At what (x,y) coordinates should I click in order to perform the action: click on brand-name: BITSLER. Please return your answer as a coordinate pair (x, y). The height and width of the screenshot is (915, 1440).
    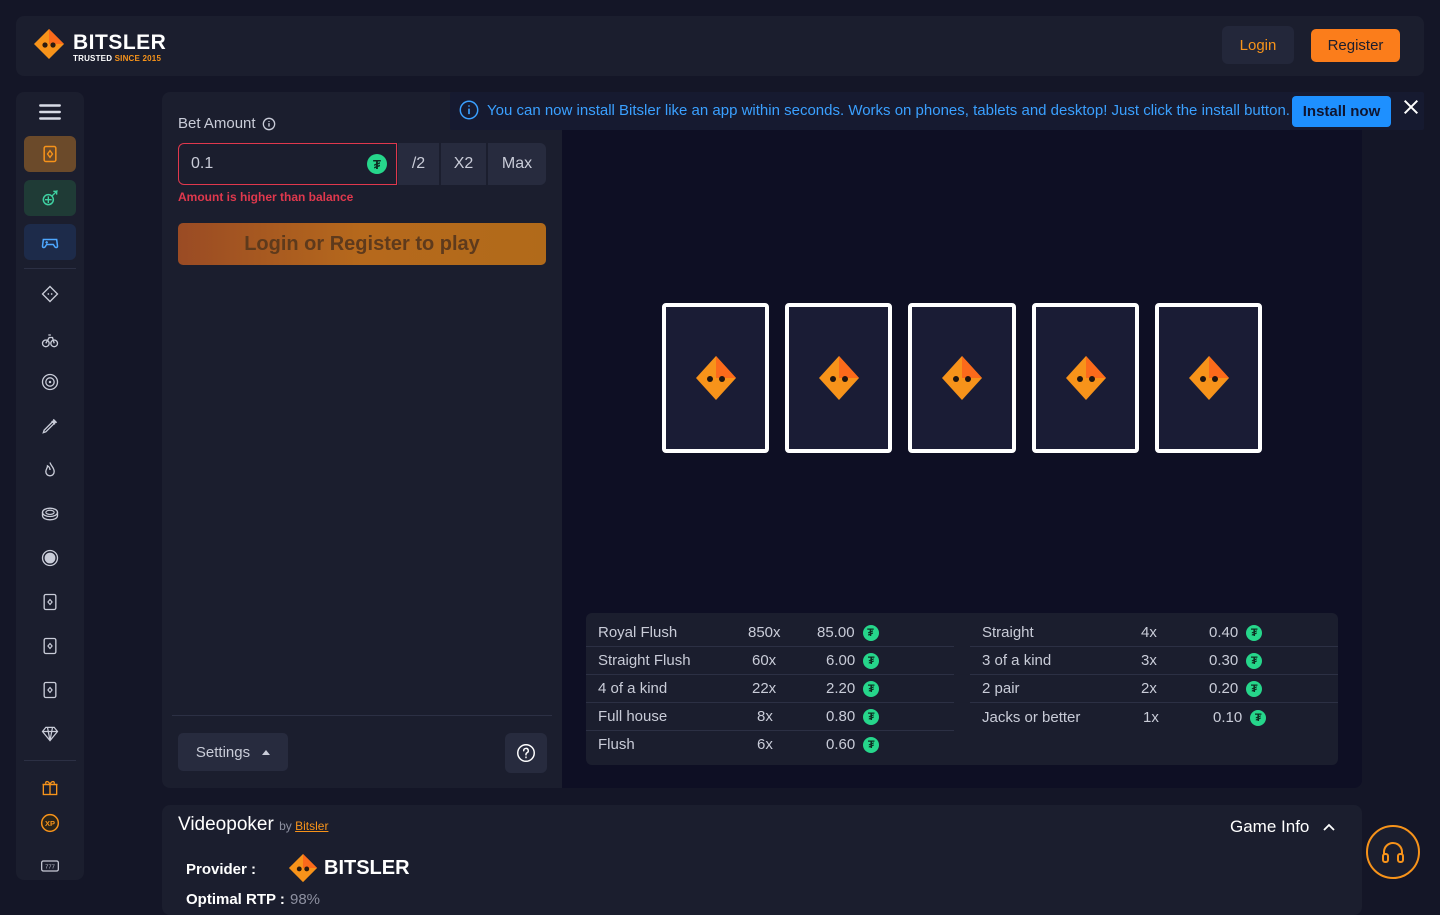
    Looking at the image, I should click on (119, 43).